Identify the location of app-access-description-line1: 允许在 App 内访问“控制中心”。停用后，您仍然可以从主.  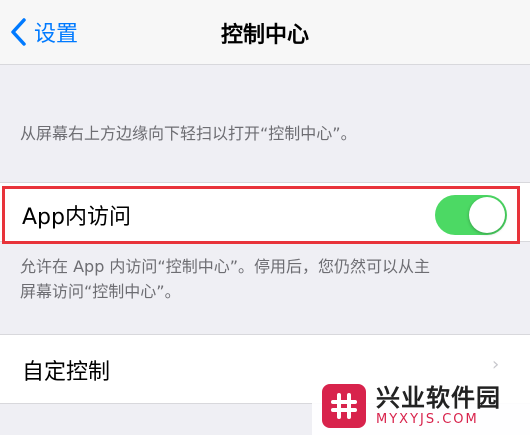
(225, 266).